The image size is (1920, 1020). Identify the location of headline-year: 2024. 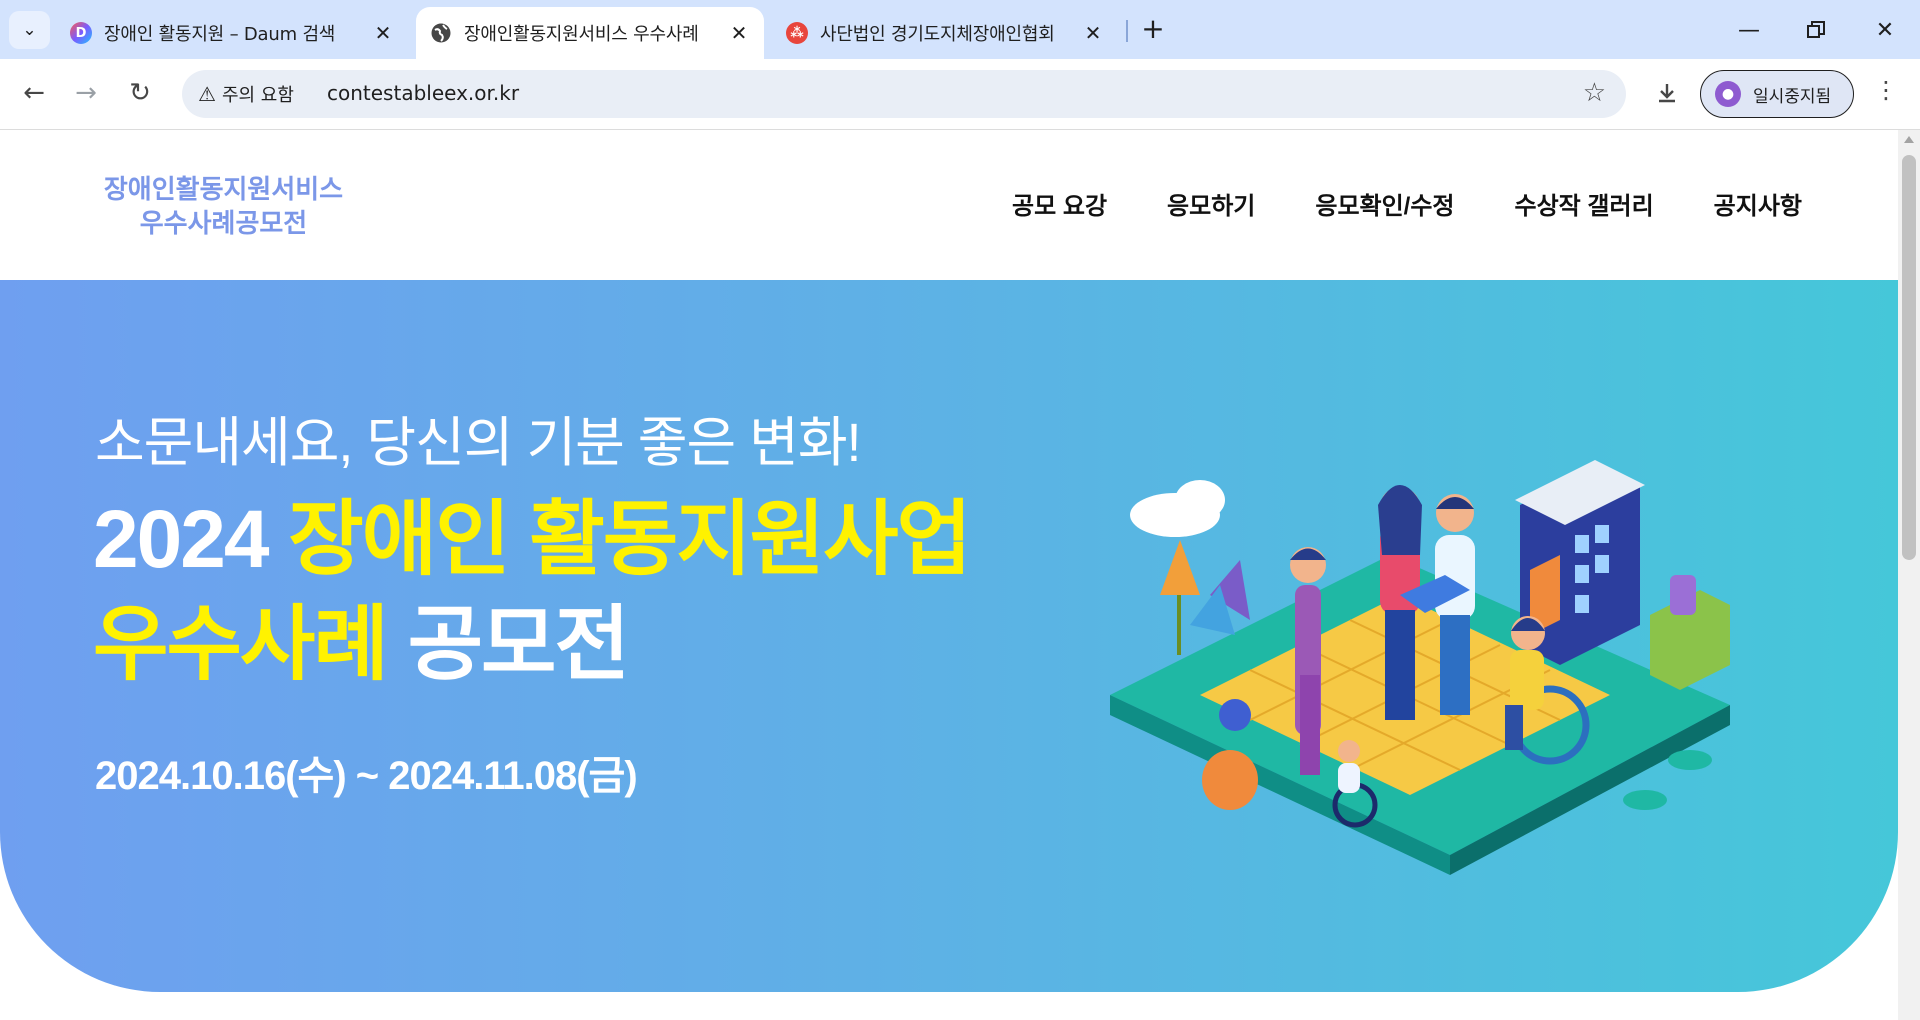
(181, 539).